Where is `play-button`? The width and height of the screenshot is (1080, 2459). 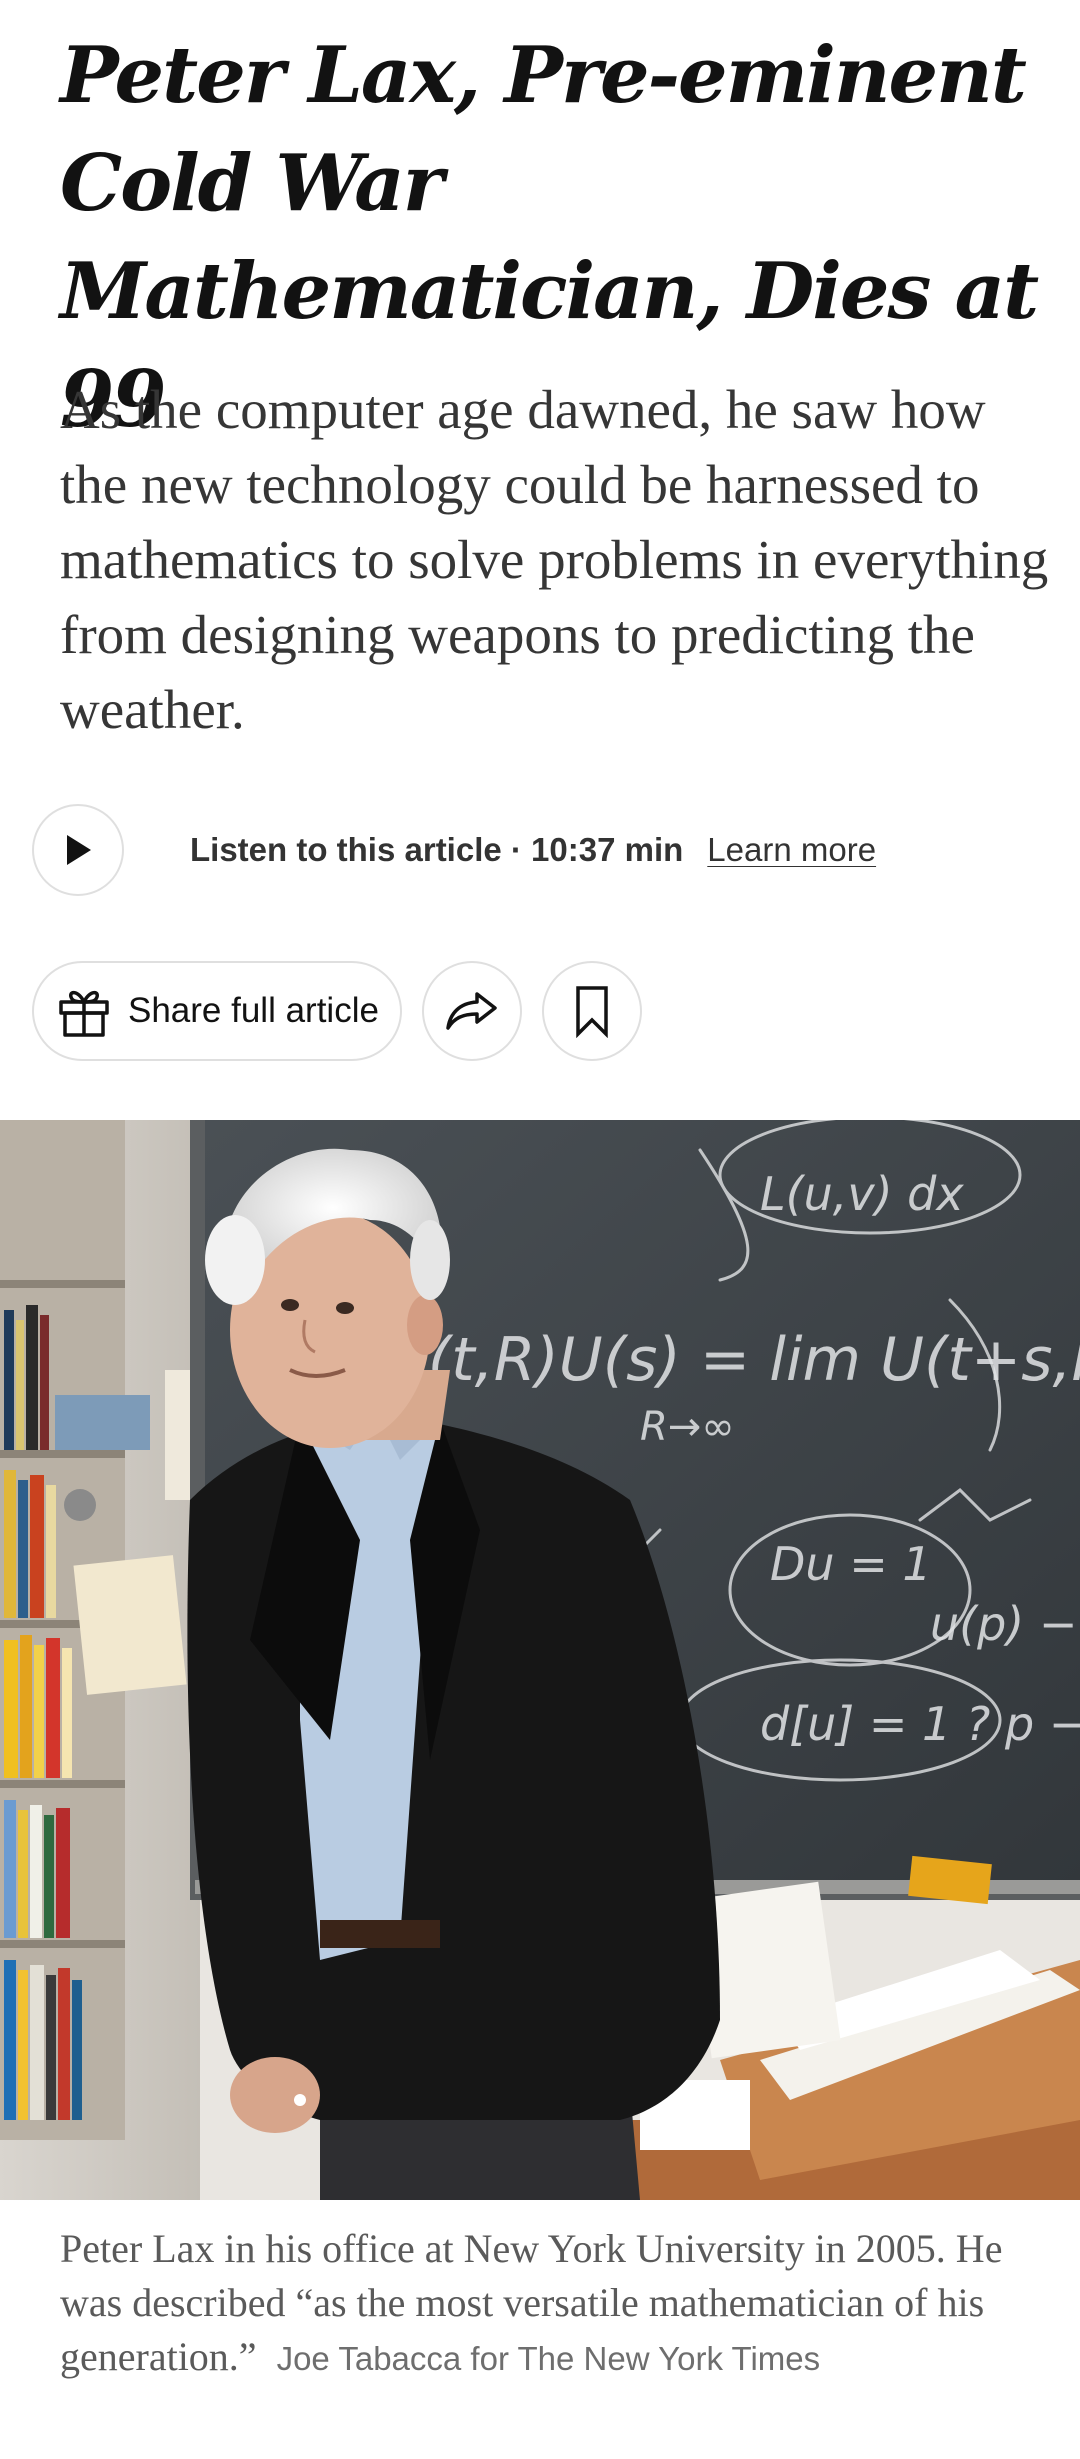 play-button is located at coordinates (78, 850).